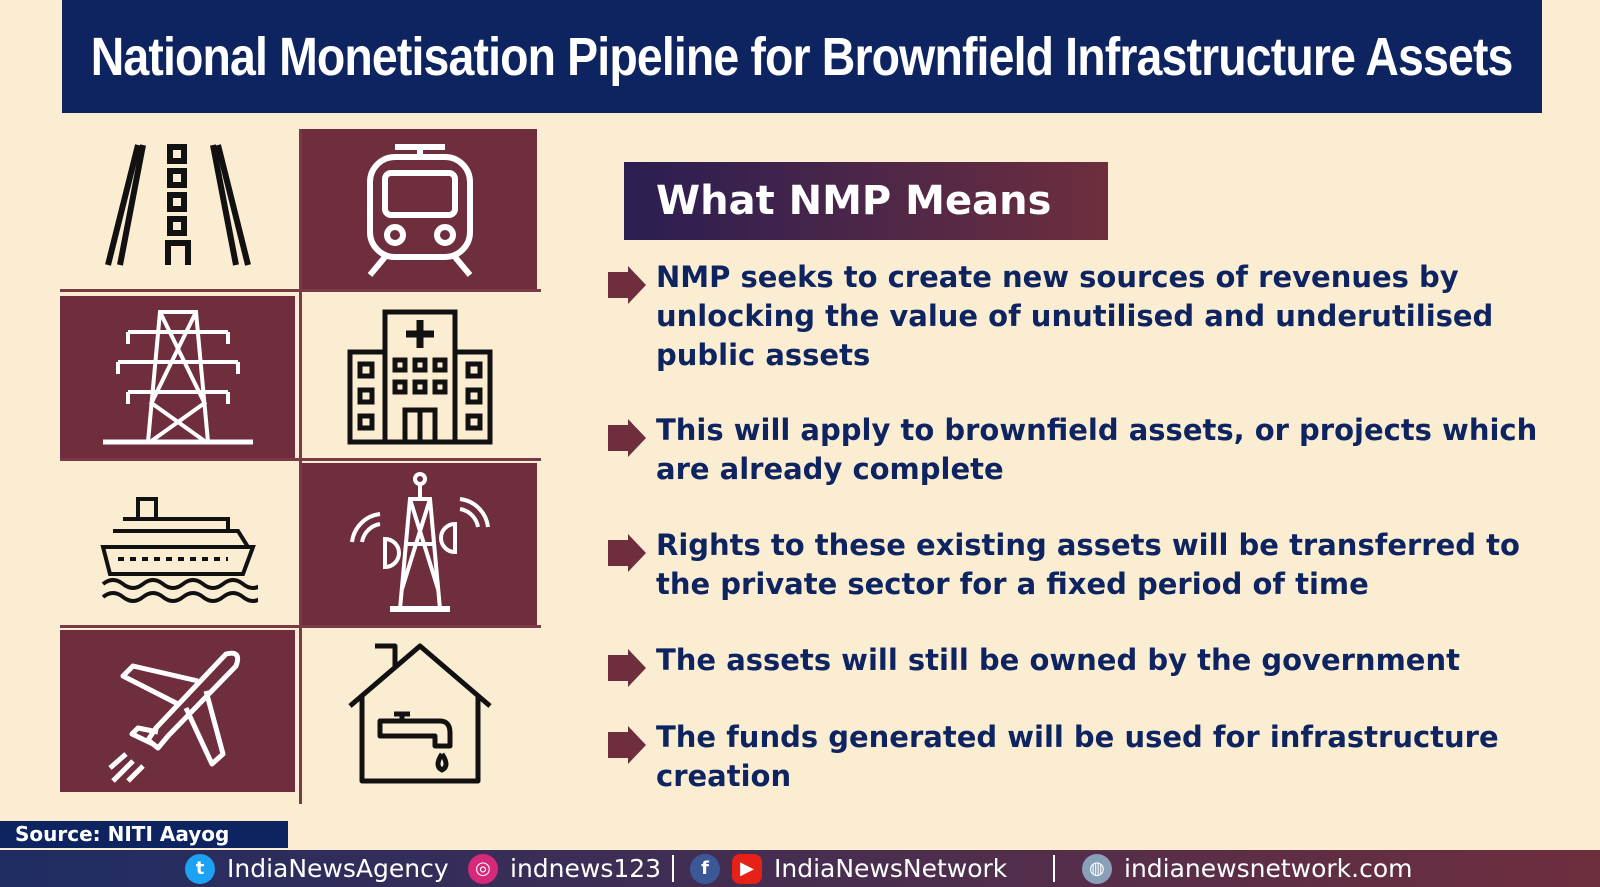 This screenshot has height=887, width=1600. What do you see at coordinates (144, 834) in the screenshot?
I see `source-label: Source: NITI Aayog` at bounding box center [144, 834].